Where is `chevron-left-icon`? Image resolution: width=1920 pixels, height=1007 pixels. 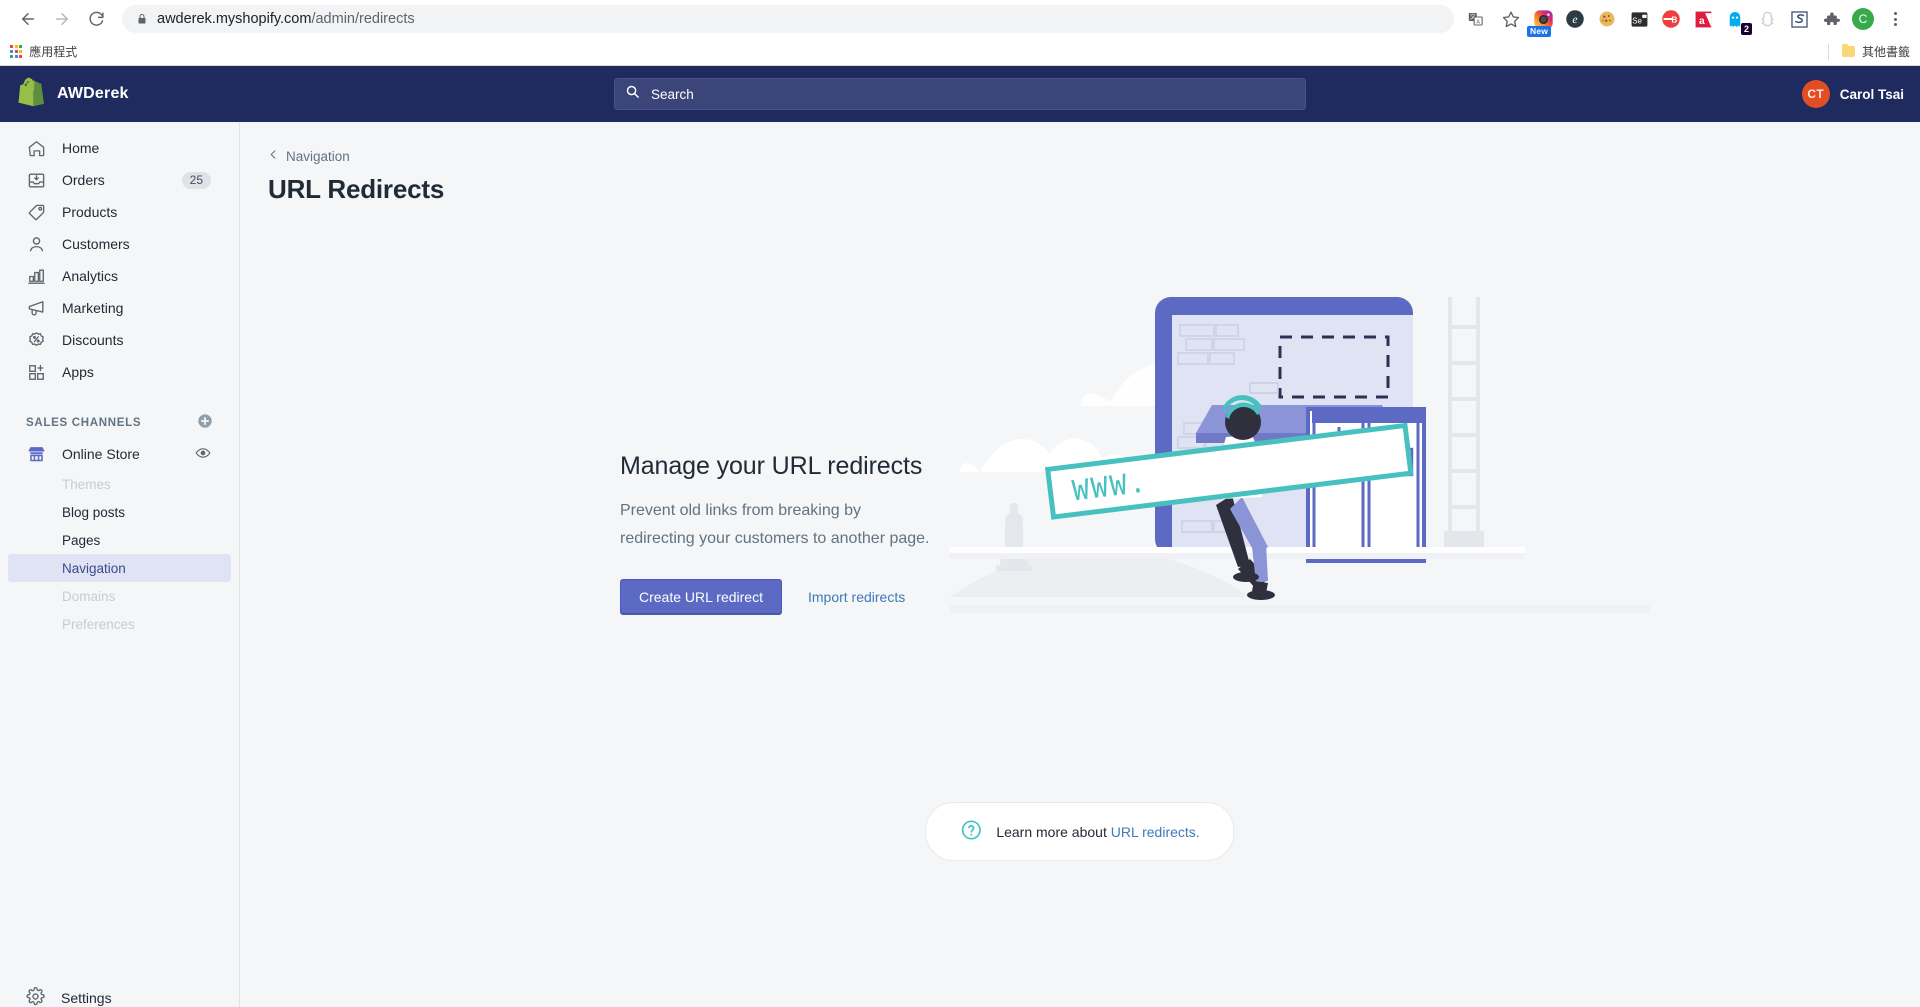 chevron-left-icon is located at coordinates (273, 156).